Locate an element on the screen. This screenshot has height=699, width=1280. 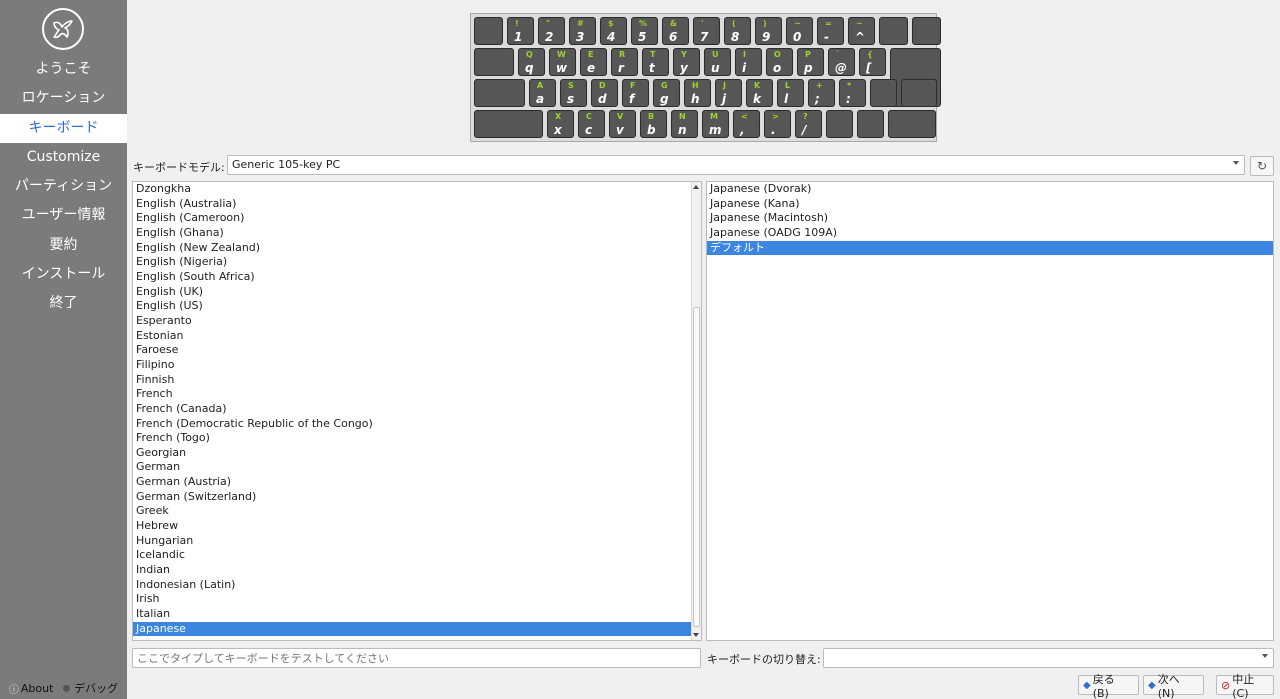
sidebar-item: ようこそ is located at coordinates (63, 69).